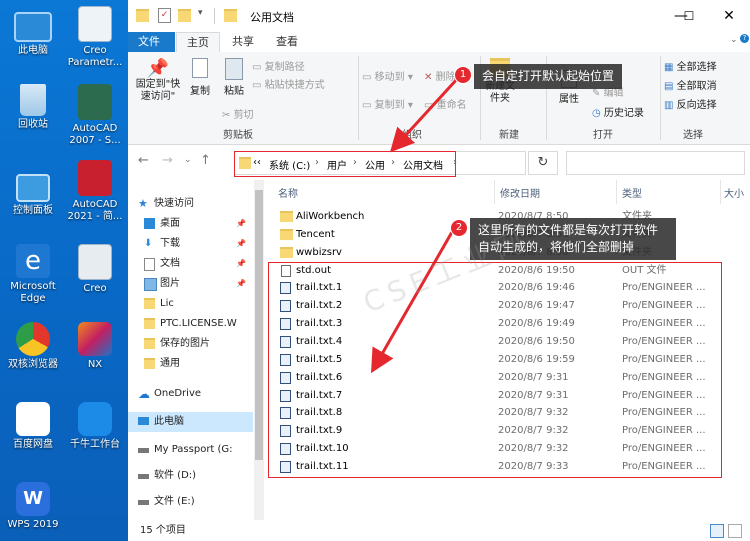  Describe the element at coordinates (33, 124) in the screenshot. I see `desktop-icon-label: 回收站` at that location.